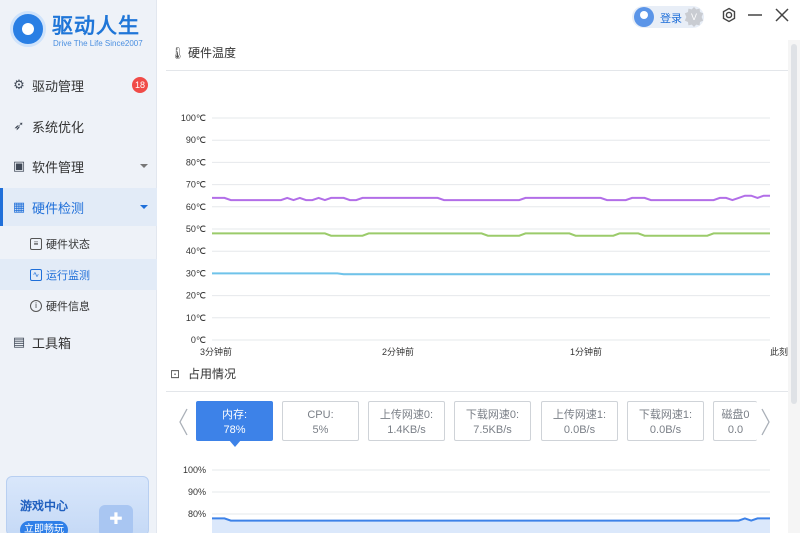  Describe the element at coordinates (178, 52) in the screenshot. I see `thermometer-icon: 🌡` at that location.